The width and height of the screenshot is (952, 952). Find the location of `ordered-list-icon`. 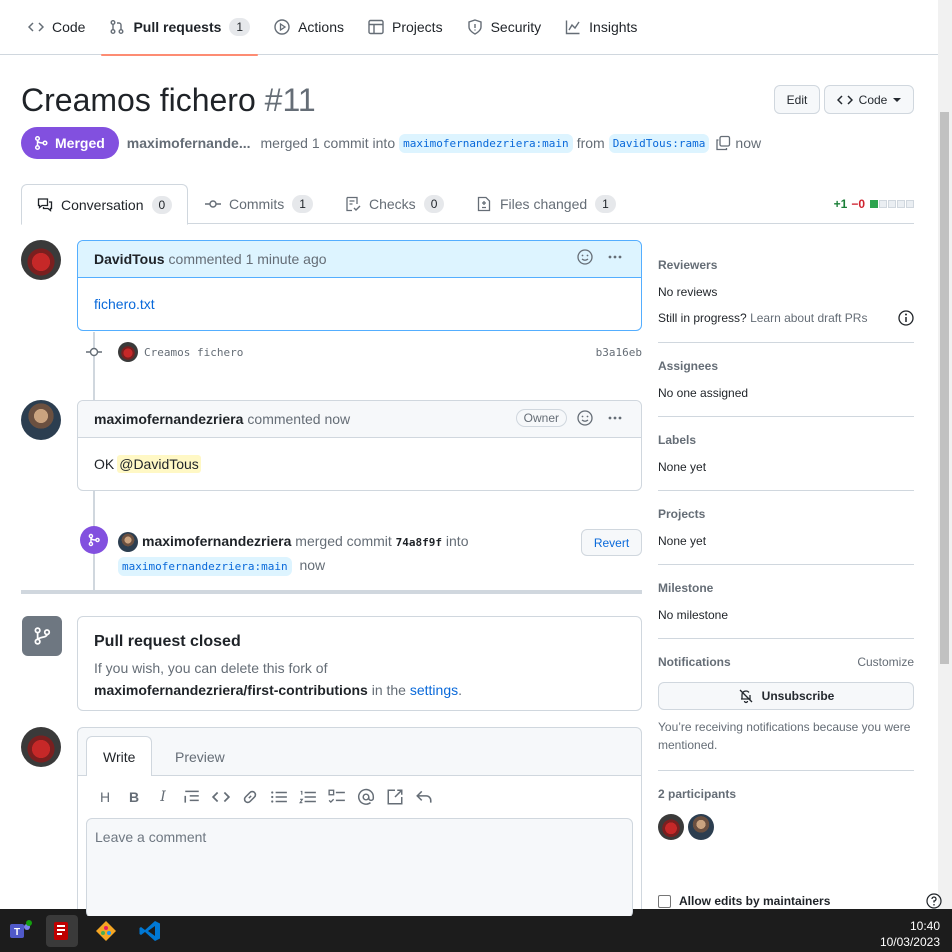

ordered-list-icon is located at coordinates (308, 797).